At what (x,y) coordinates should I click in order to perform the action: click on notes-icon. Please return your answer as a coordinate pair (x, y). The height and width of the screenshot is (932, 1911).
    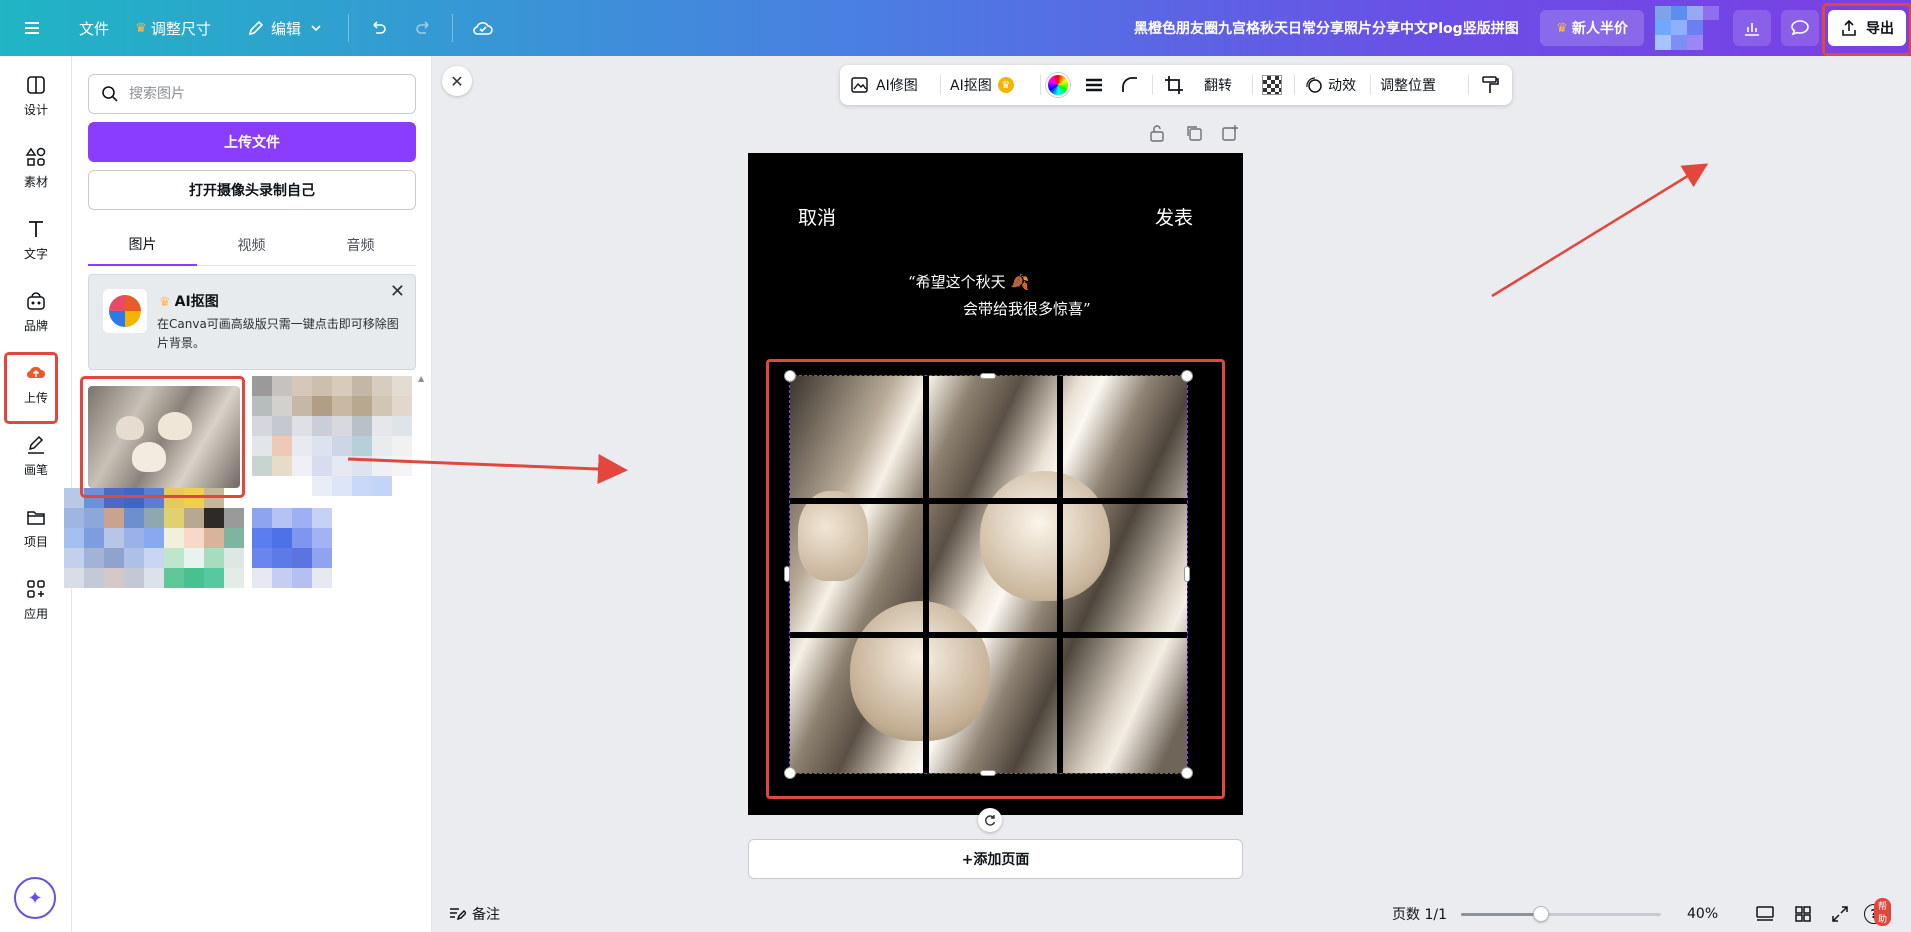
    Looking at the image, I should click on (458, 914).